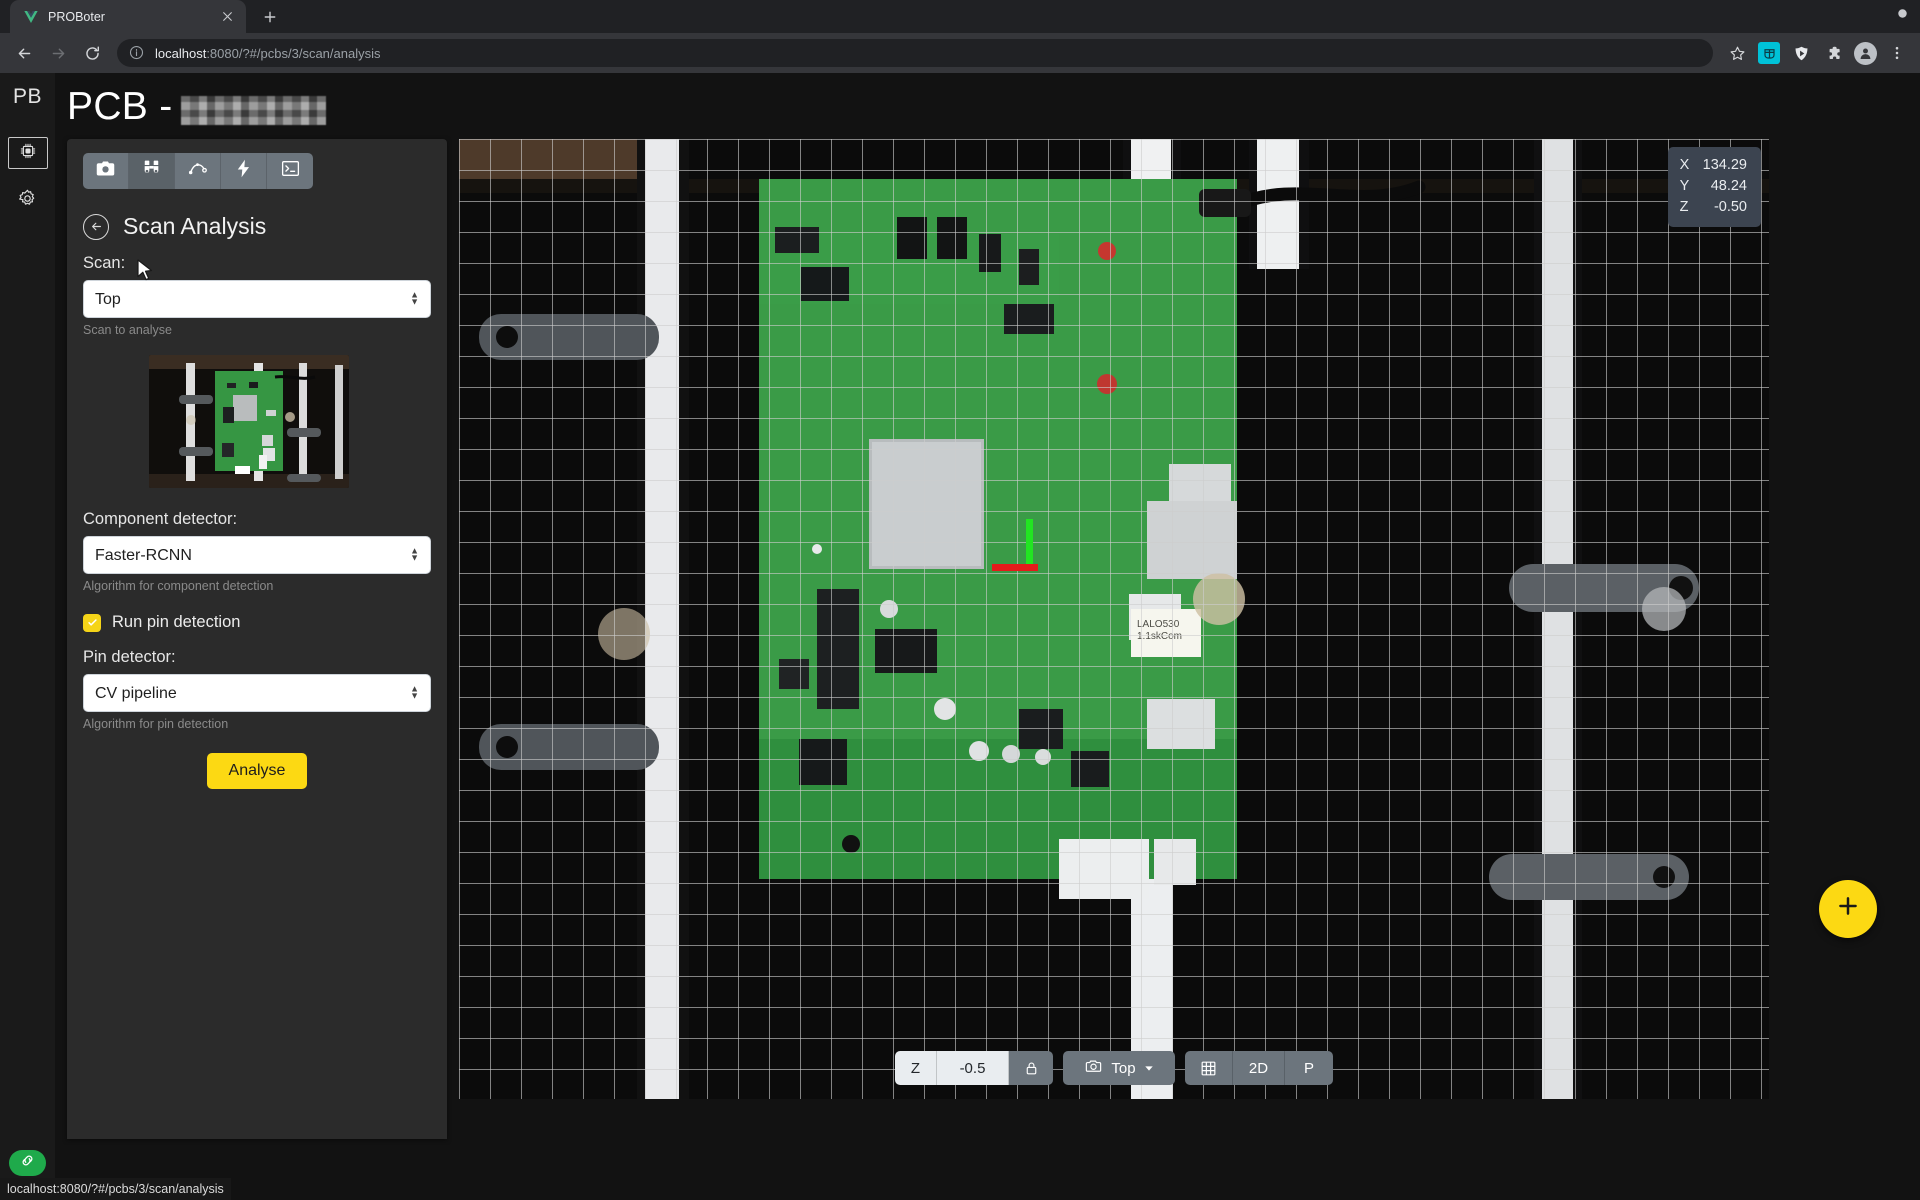 The image size is (1920, 1200). Describe the element at coordinates (104, 263) in the screenshot. I see `scan-field-label: Scan:` at that location.